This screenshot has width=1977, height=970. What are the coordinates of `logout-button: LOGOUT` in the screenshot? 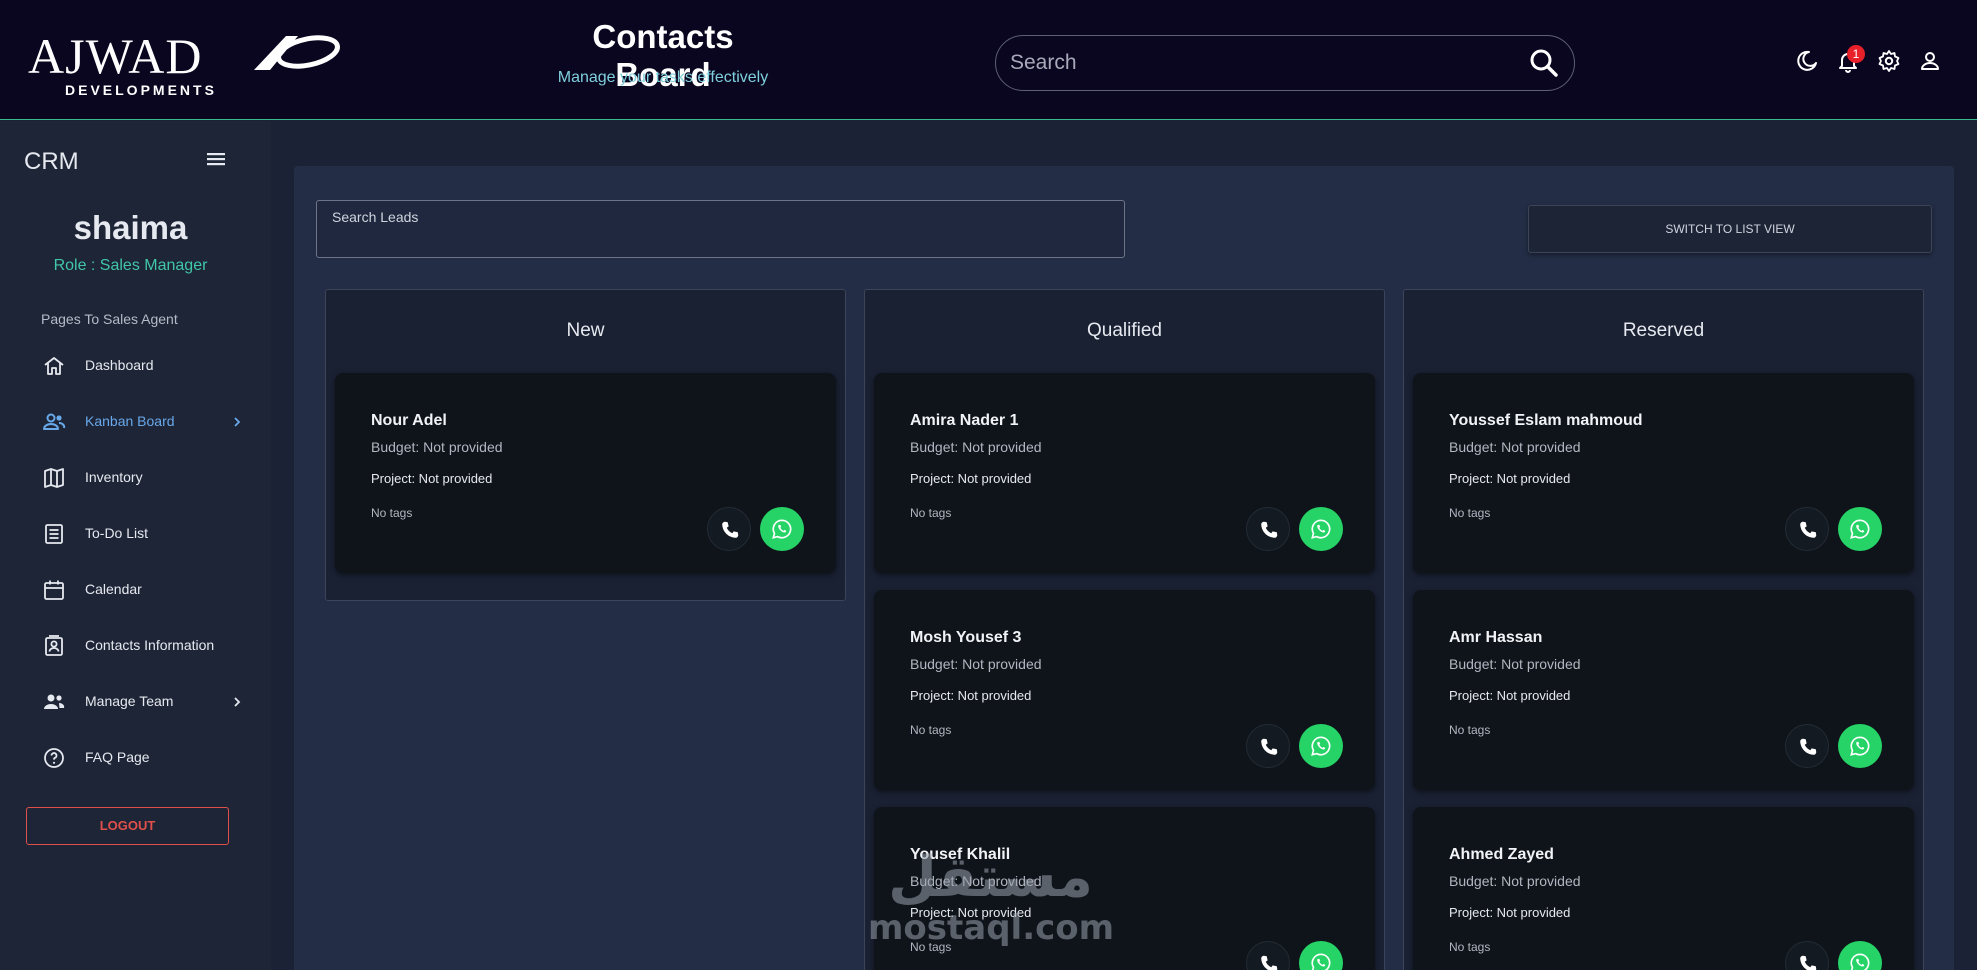 It's located at (127, 826).